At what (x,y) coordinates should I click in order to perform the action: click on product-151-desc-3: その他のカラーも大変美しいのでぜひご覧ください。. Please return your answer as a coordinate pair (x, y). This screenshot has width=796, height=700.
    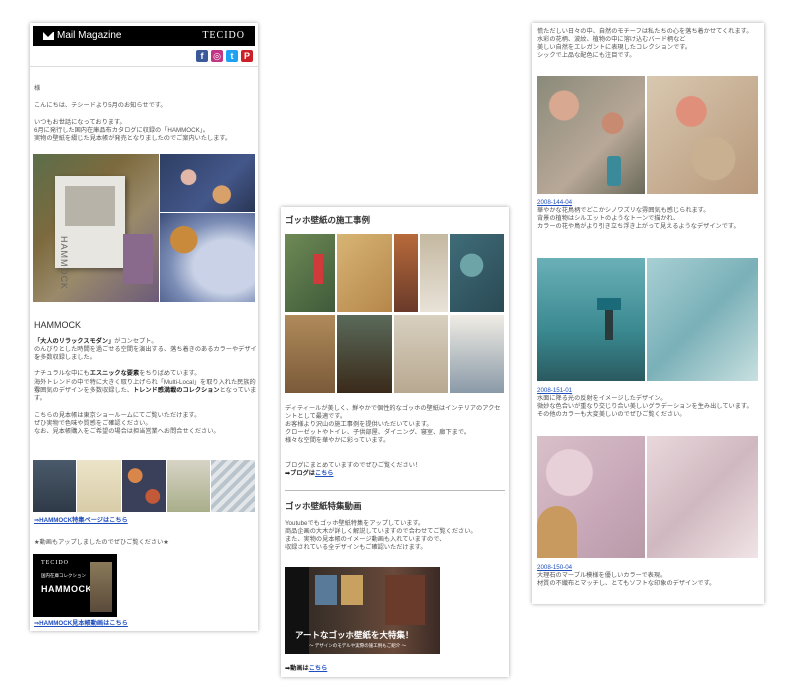
    Looking at the image, I should click on (611, 414).